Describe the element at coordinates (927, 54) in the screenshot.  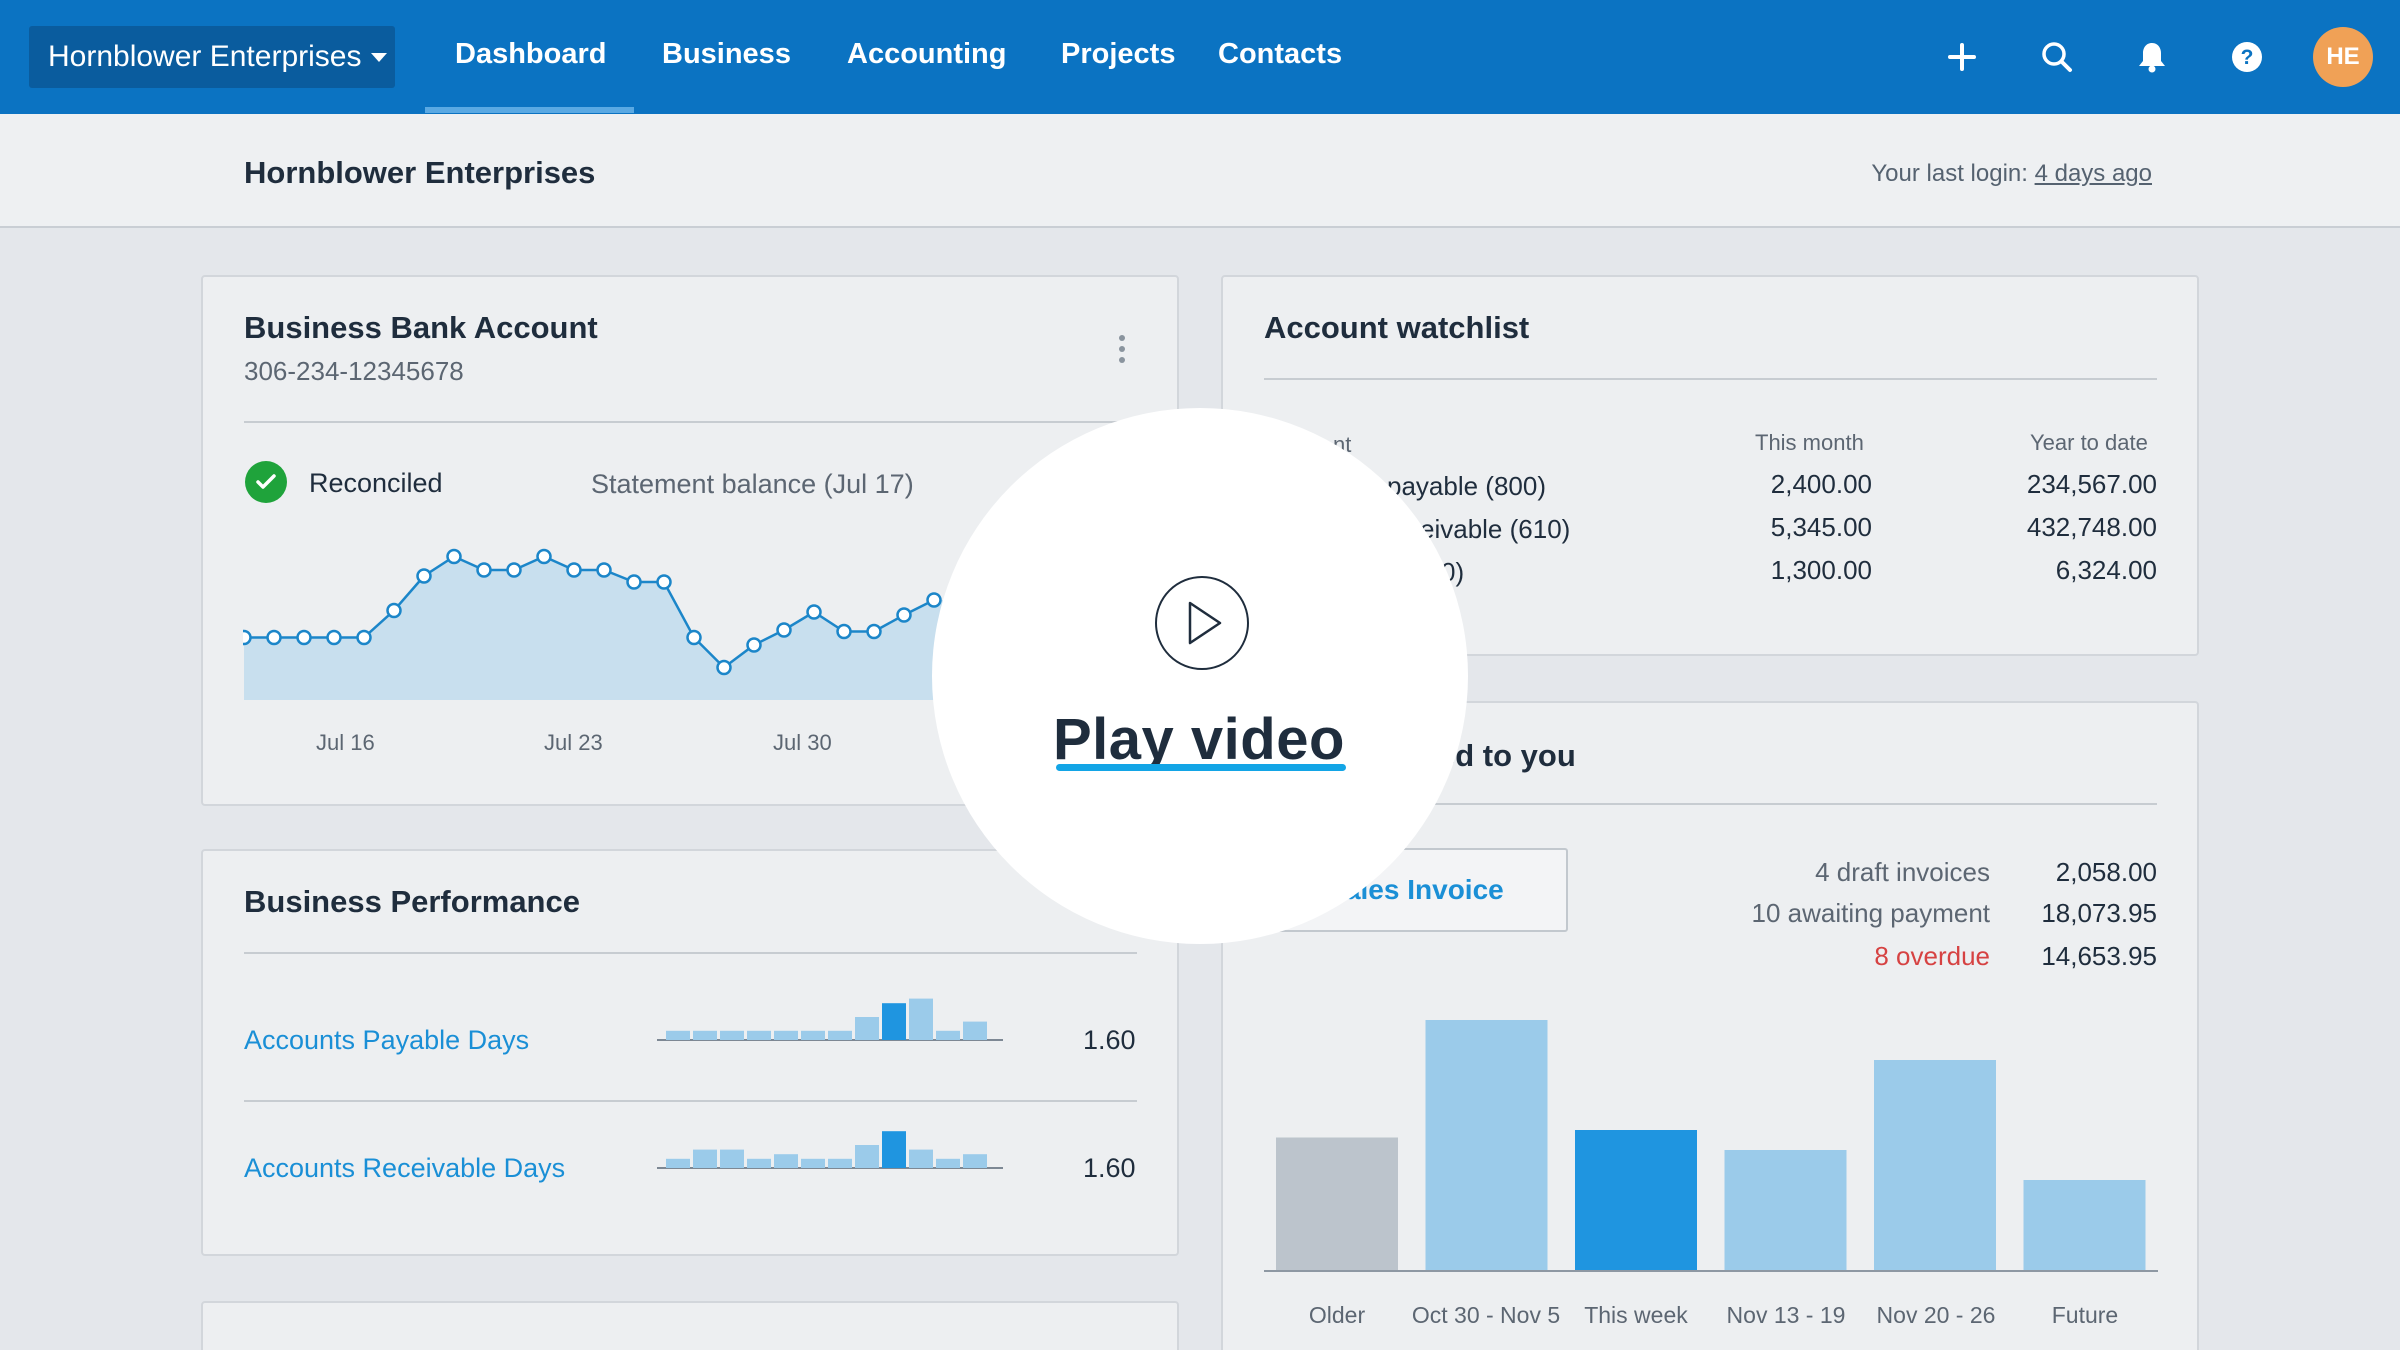
I see `nav-accounting: Accounting` at that location.